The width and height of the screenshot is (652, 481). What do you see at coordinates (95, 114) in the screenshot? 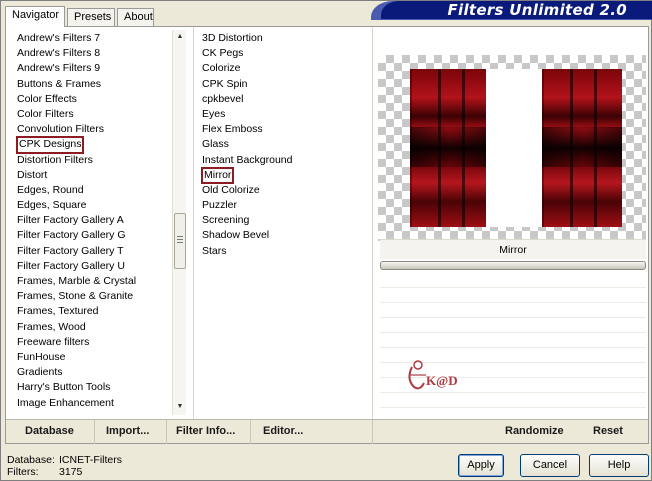
I see `category-item: Color Filters` at bounding box center [95, 114].